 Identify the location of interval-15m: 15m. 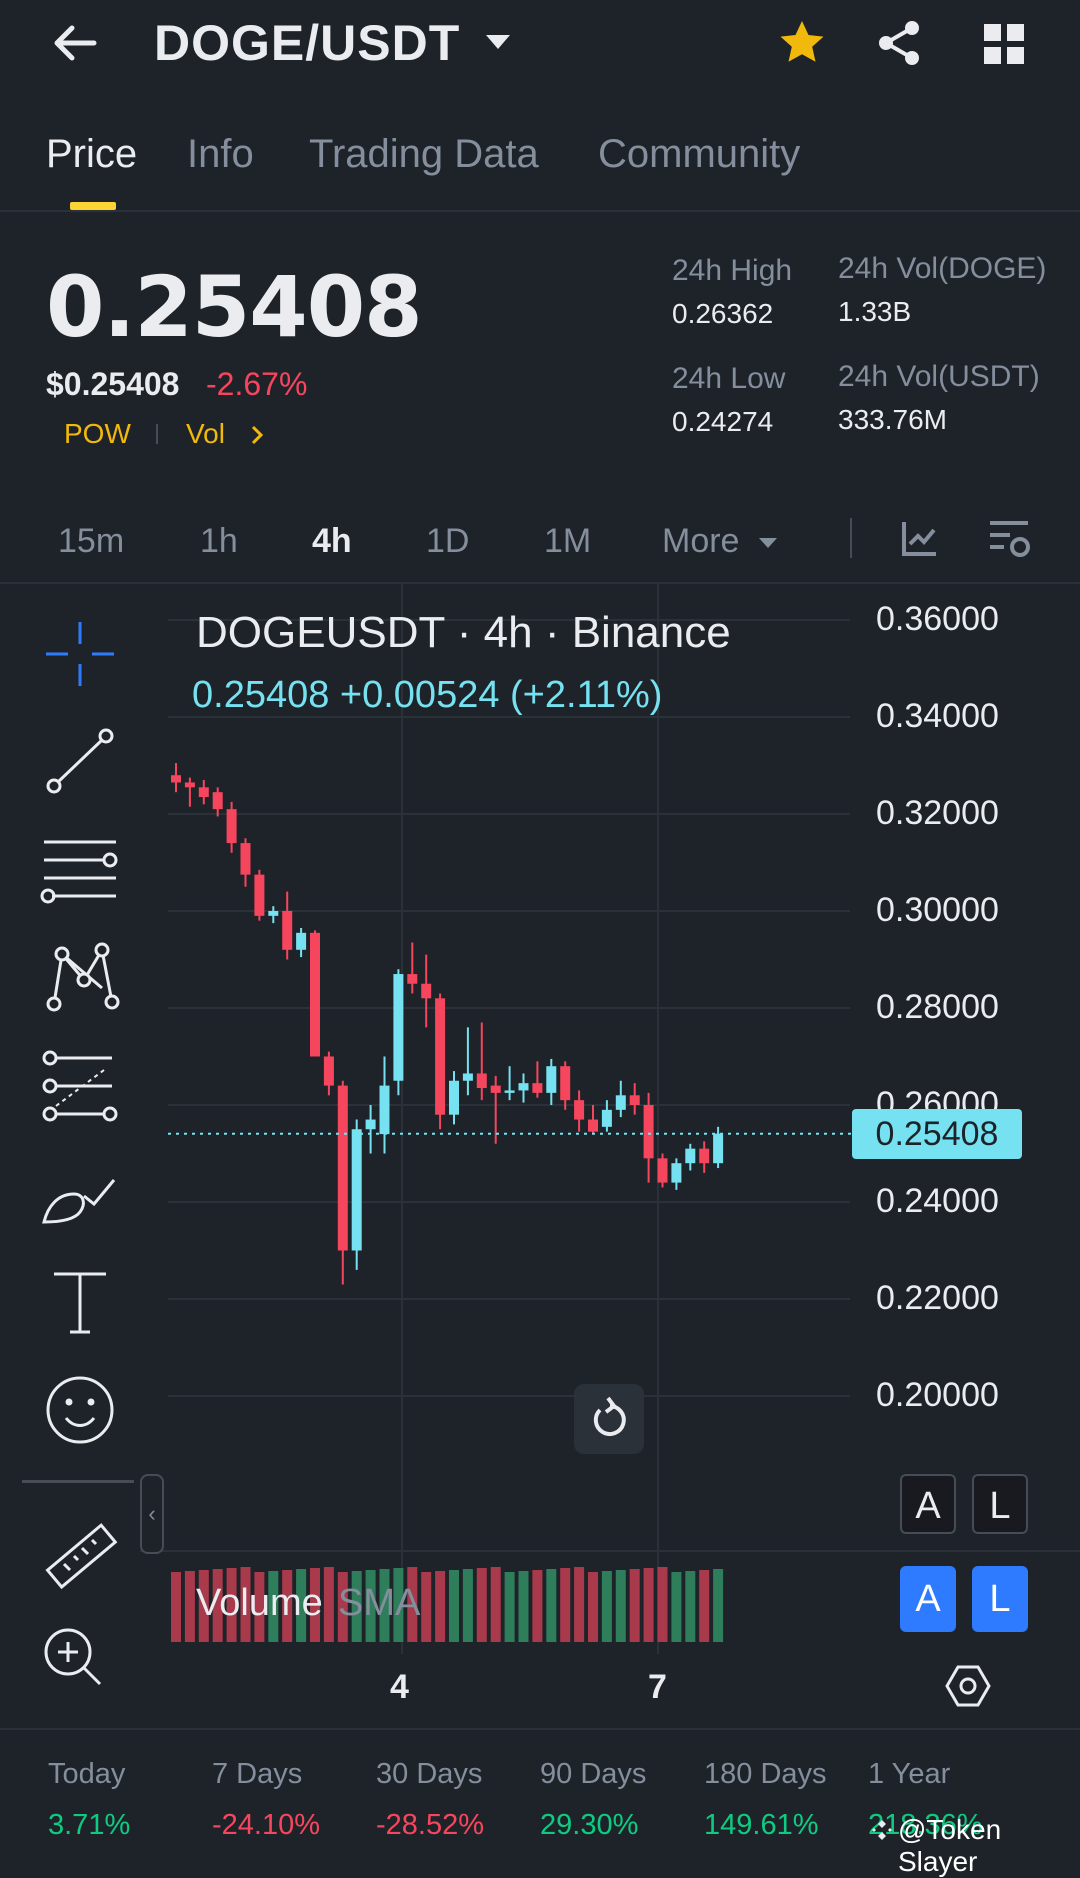
(91, 541).